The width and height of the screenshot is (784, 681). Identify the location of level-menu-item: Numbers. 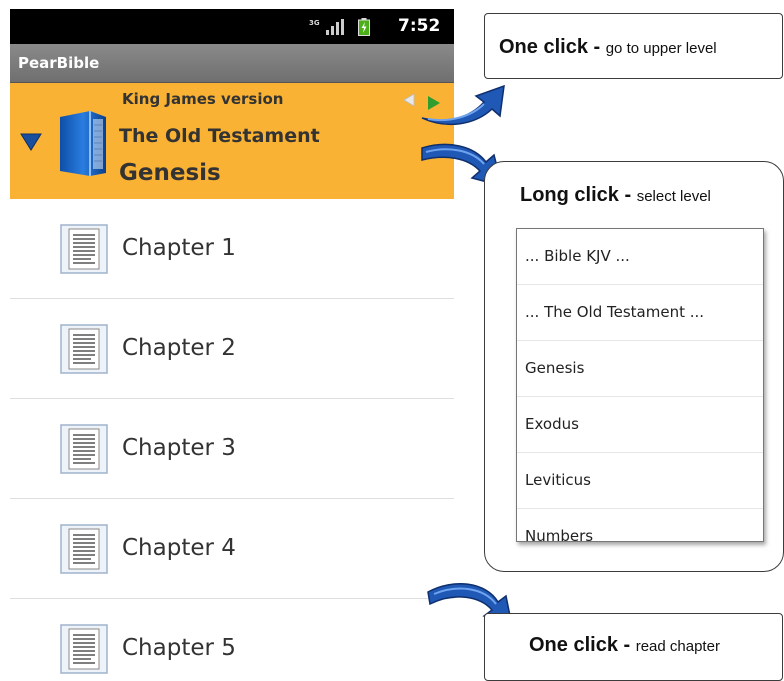
(640, 525).